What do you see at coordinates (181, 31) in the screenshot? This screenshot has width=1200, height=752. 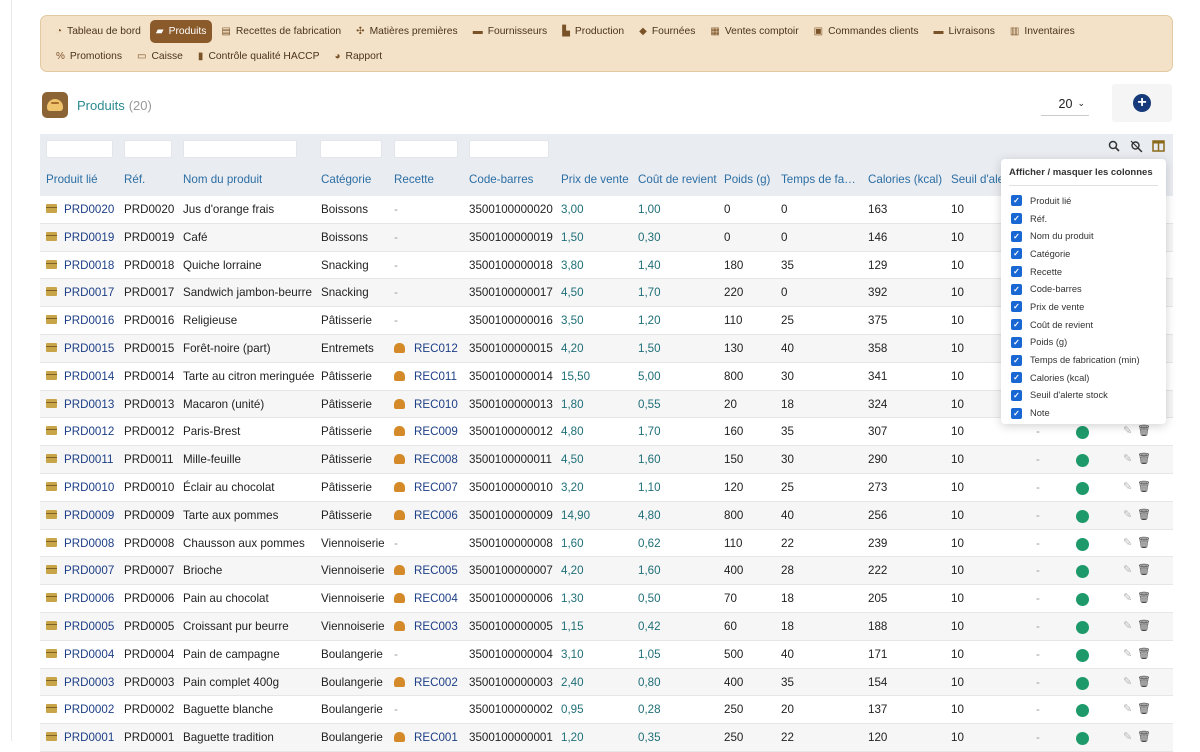 I see `nav-item-bread: ▰ Produits` at bounding box center [181, 31].